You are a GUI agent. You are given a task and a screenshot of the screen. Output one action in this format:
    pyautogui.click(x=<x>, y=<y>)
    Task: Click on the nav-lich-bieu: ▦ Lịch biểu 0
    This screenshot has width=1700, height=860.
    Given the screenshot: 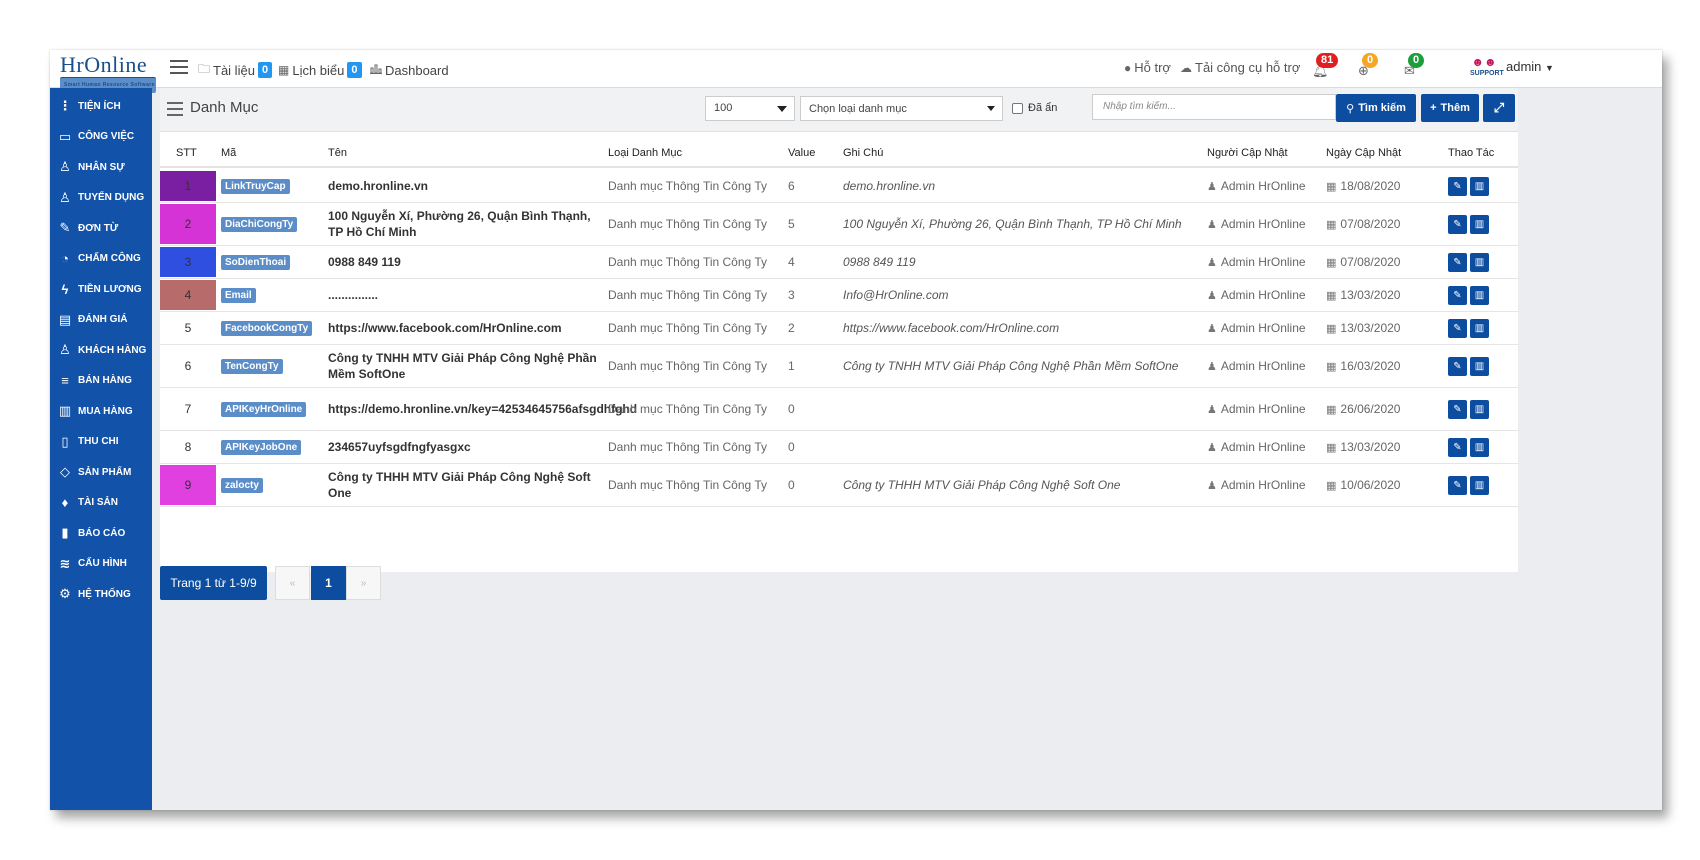 What is the action you would take?
    pyautogui.click(x=320, y=70)
    